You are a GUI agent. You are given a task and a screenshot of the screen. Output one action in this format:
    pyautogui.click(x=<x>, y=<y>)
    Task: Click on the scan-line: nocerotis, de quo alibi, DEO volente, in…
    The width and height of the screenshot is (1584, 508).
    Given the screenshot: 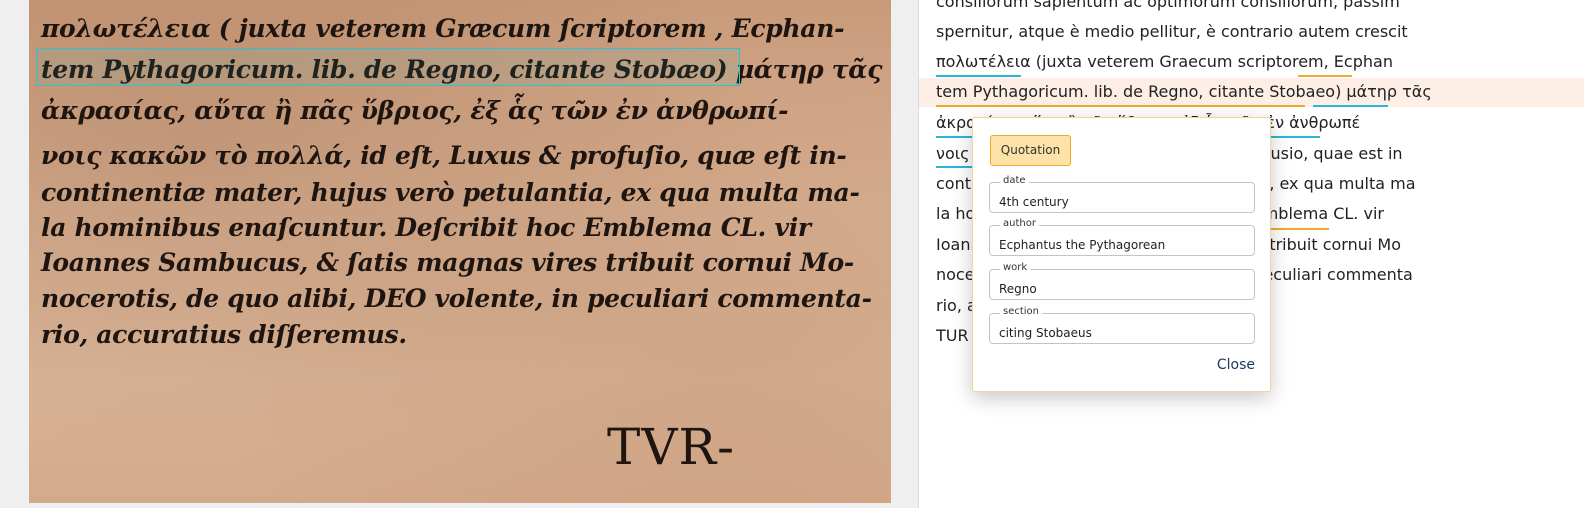 What is the action you would take?
    pyautogui.click(x=456, y=298)
    